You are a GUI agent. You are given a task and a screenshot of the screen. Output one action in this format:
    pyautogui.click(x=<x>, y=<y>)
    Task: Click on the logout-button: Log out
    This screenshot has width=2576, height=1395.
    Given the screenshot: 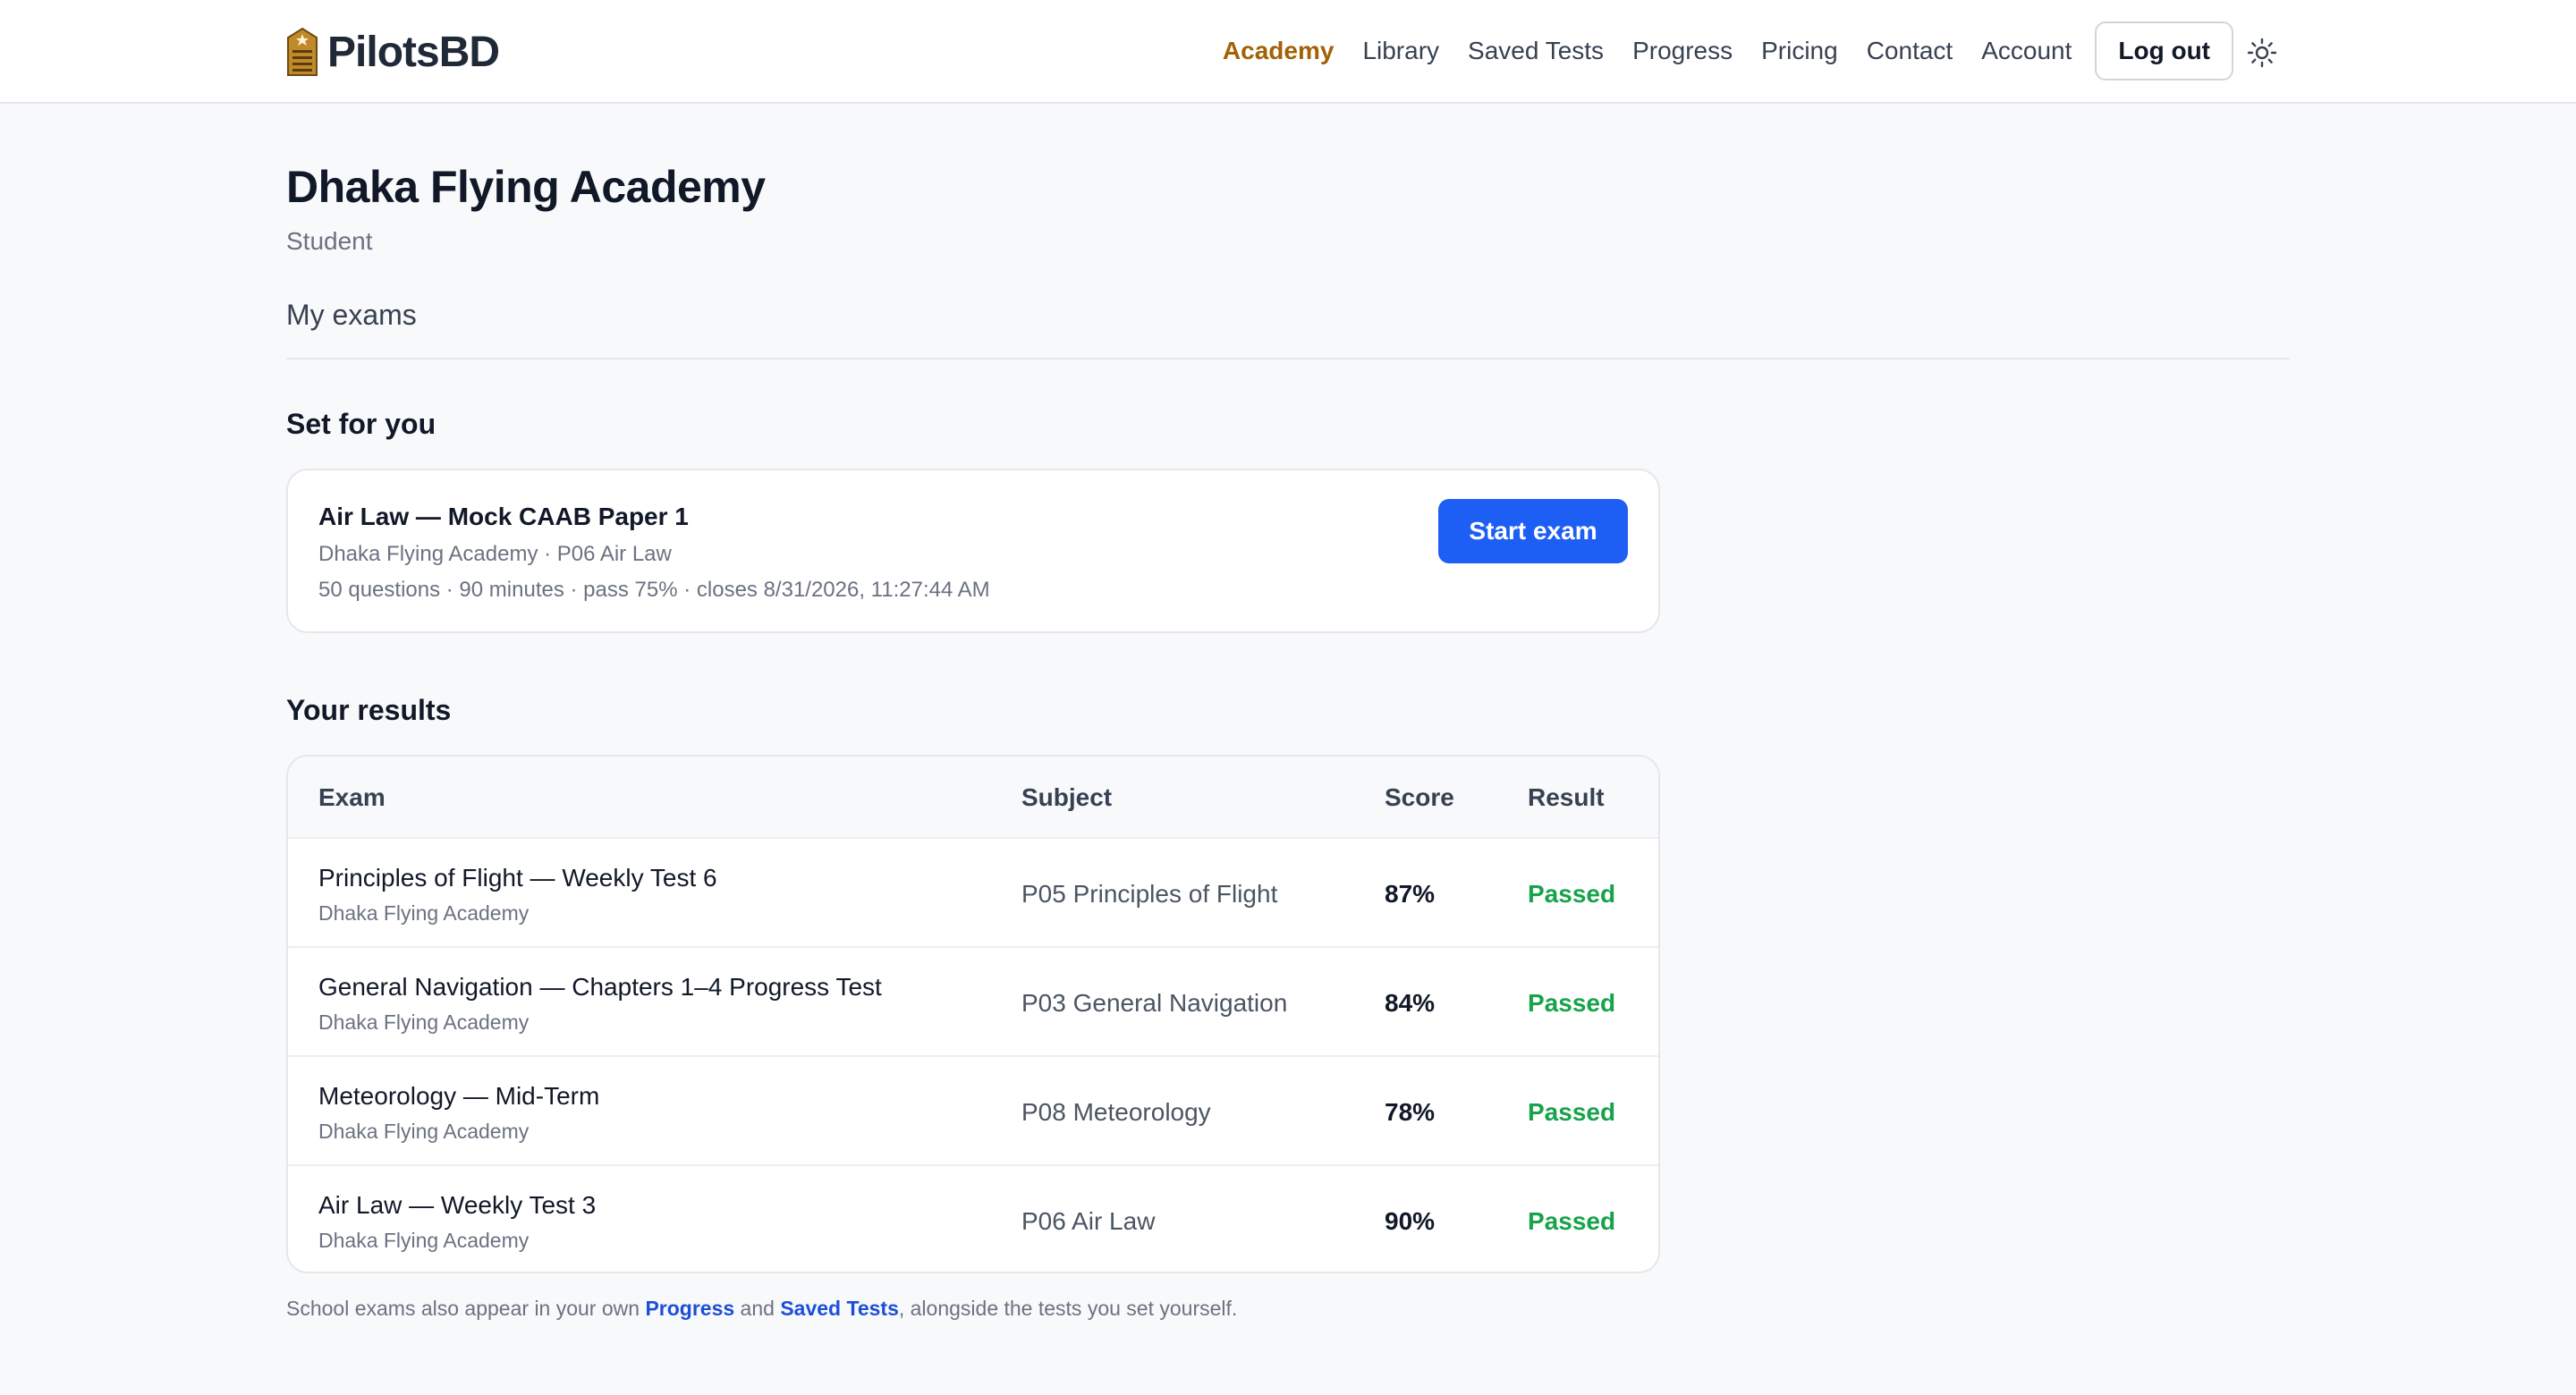 What is the action you would take?
    pyautogui.click(x=2164, y=50)
    